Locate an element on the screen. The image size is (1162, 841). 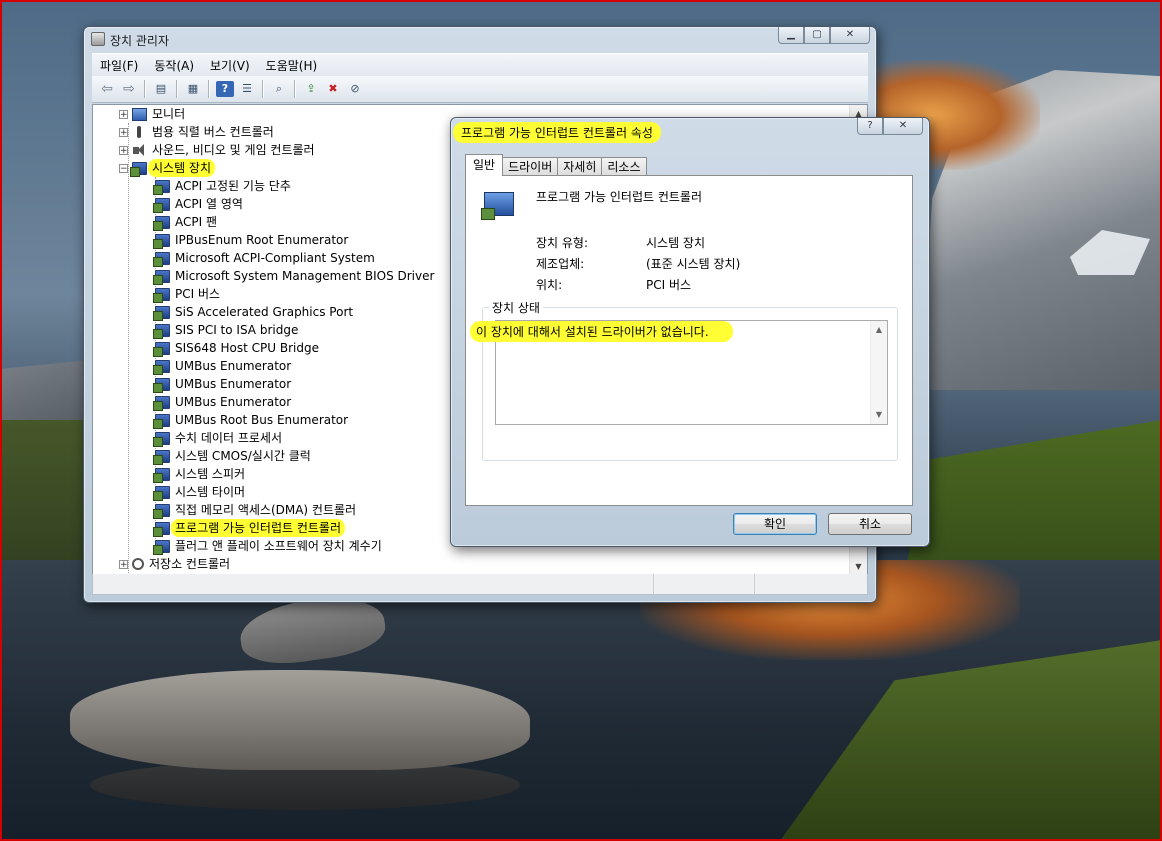
dialog-help-button: ? is located at coordinates (870, 126).